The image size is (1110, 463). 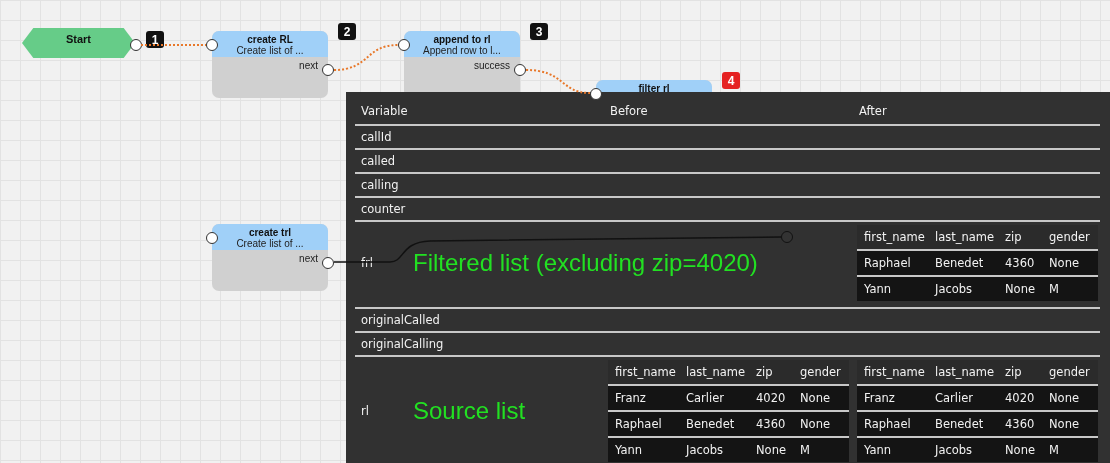 I want to click on step-badge: 4, so click(x=731, y=80).